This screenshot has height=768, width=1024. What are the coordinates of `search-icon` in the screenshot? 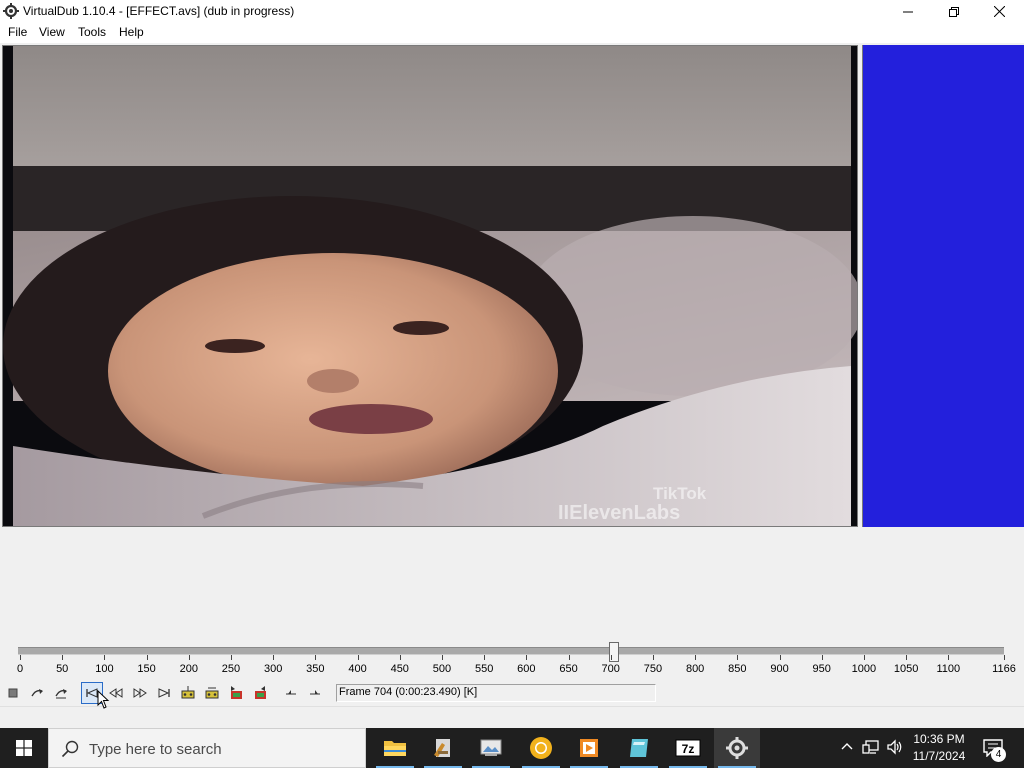 It's located at (70, 749).